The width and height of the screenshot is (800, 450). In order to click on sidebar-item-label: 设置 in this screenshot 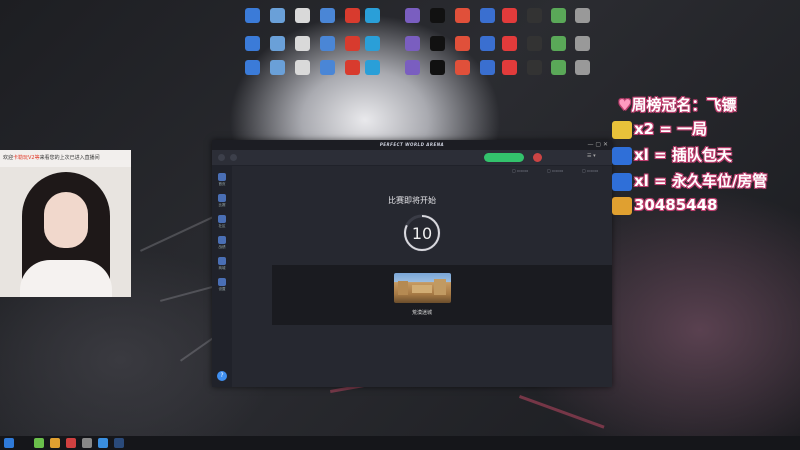, I will do `click(222, 289)`.